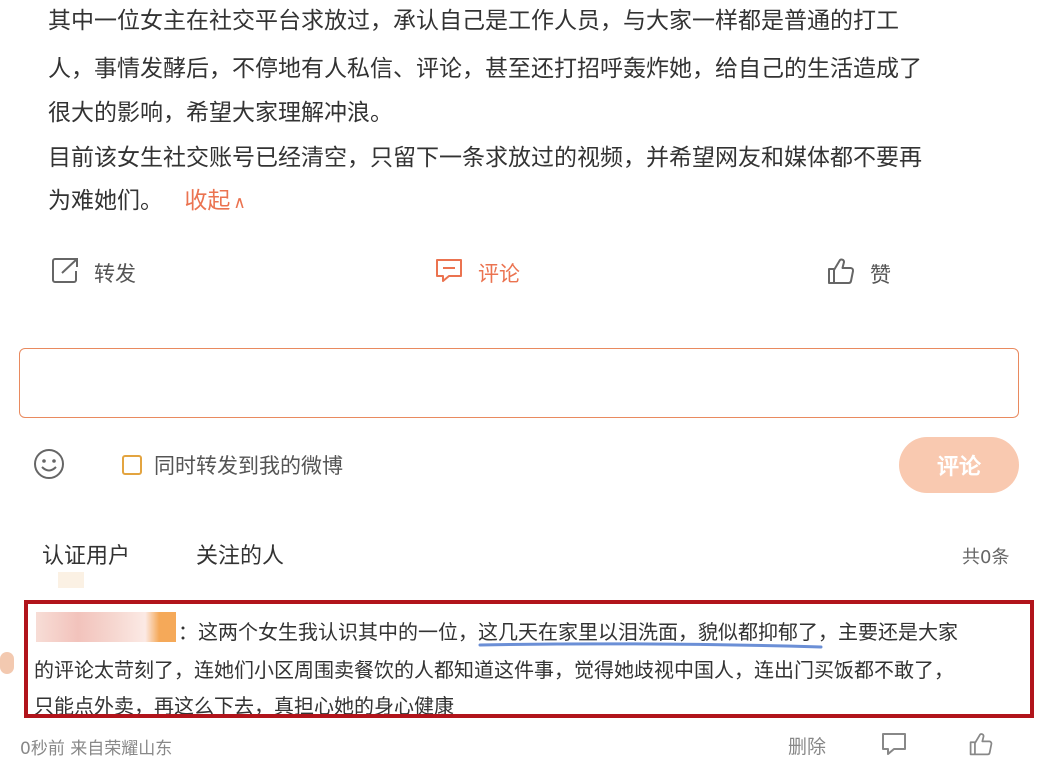 The image size is (1064, 766). I want to click on comment-action-button: 评论, so click(477, 272).